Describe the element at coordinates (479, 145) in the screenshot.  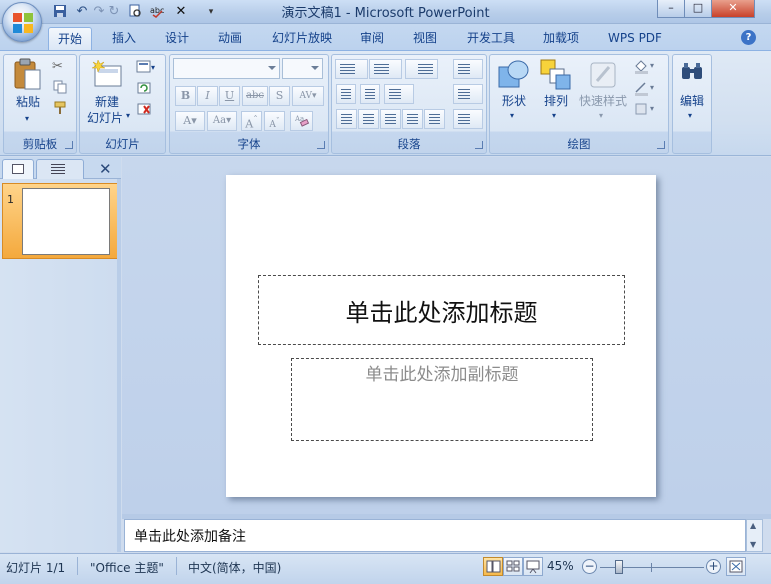
I see `paragraph-dialog-launcher-icon` at that location.